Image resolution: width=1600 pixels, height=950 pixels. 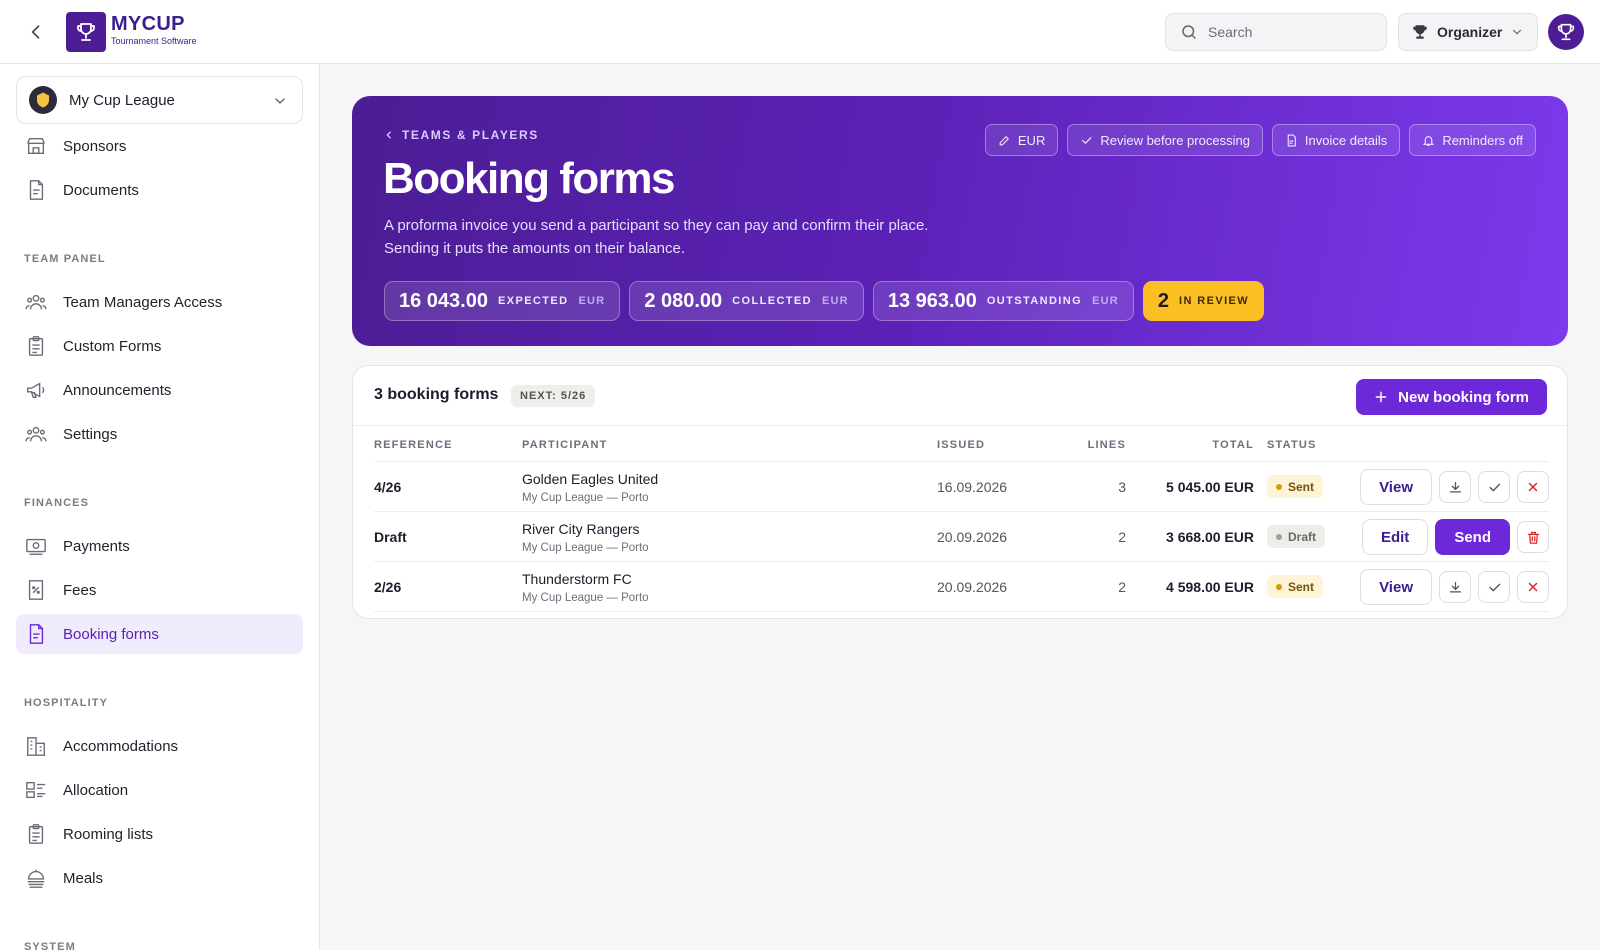 What do you see at coordinates (1395, 537) in the screenshot?
I see `edit-button: Edit` at bounding box center [1395, 537].